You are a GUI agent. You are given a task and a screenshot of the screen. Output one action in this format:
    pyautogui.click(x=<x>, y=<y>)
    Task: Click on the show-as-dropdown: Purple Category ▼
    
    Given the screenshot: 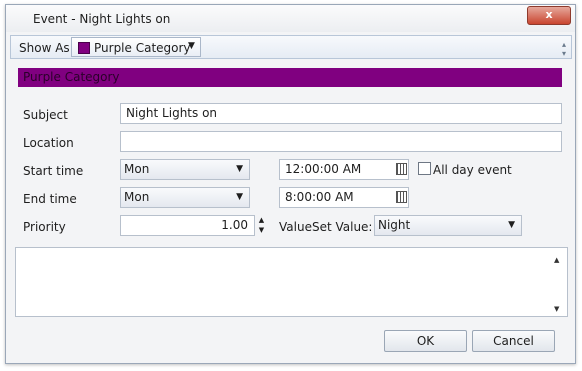 What is the action you would take?
    pyautogui.click(x=136, y=47)
    